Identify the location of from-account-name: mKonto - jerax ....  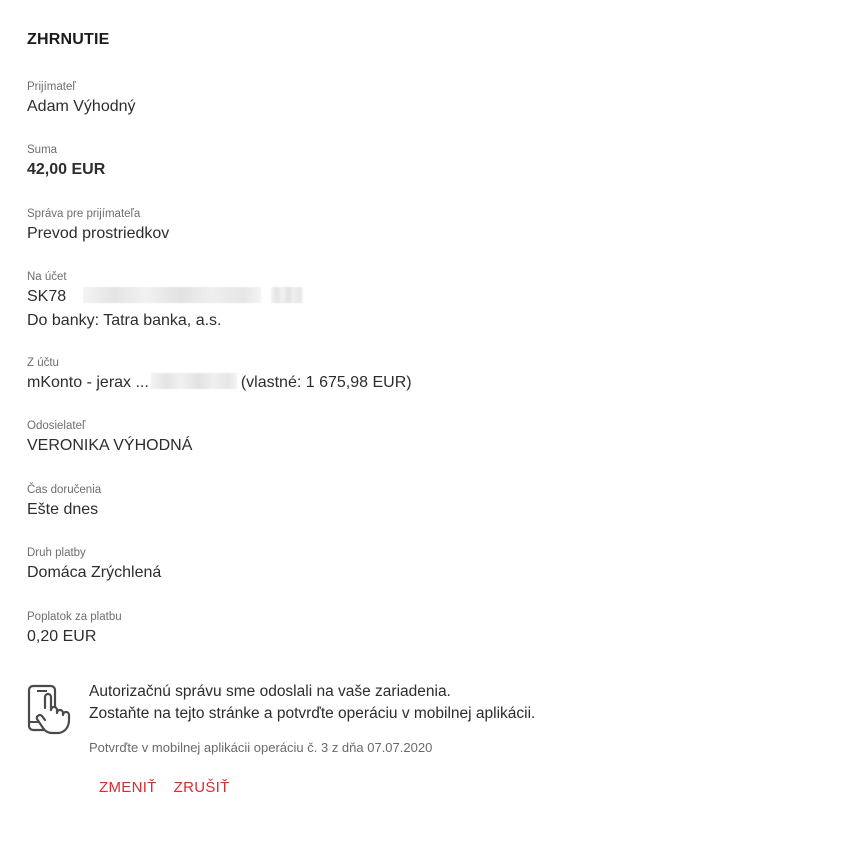
(88, 382).